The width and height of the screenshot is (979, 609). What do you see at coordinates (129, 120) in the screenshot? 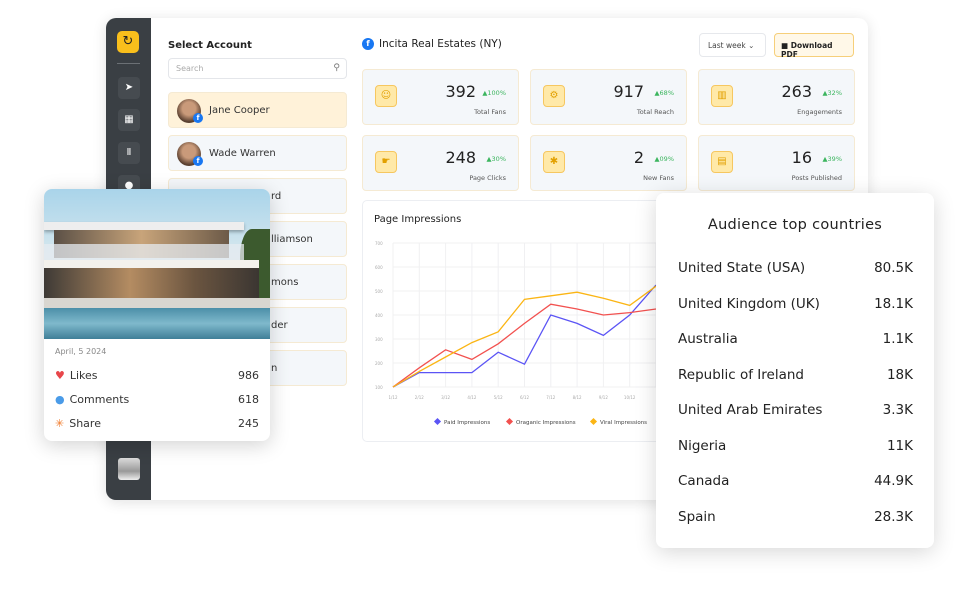
I see `calendar-icon: ▦` at bounding box center [129, 120].